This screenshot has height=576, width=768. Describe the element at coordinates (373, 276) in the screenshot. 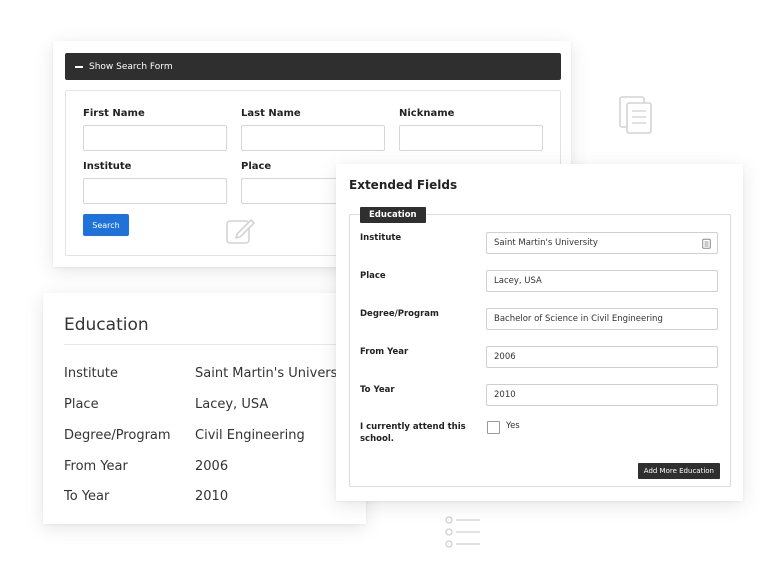

I see `ext-place-label: Place` at that location.